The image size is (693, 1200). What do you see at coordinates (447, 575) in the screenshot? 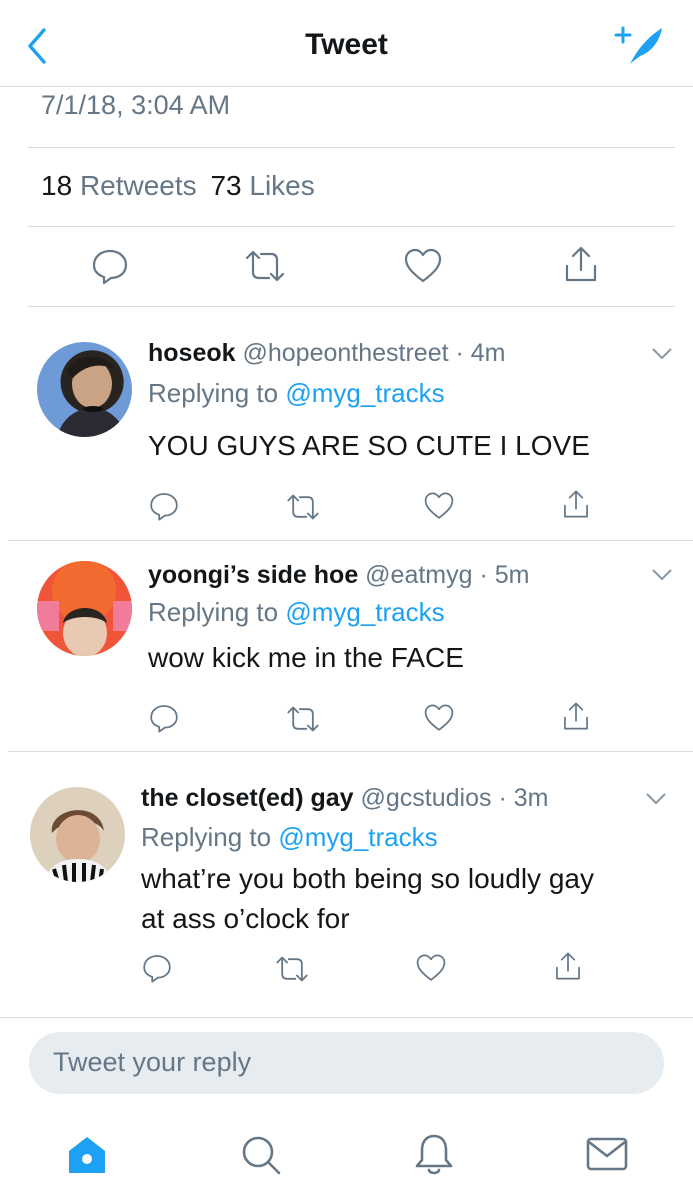
I see `handle-and-time: @eatmyg · 5m` at bounding box center [447, 575].